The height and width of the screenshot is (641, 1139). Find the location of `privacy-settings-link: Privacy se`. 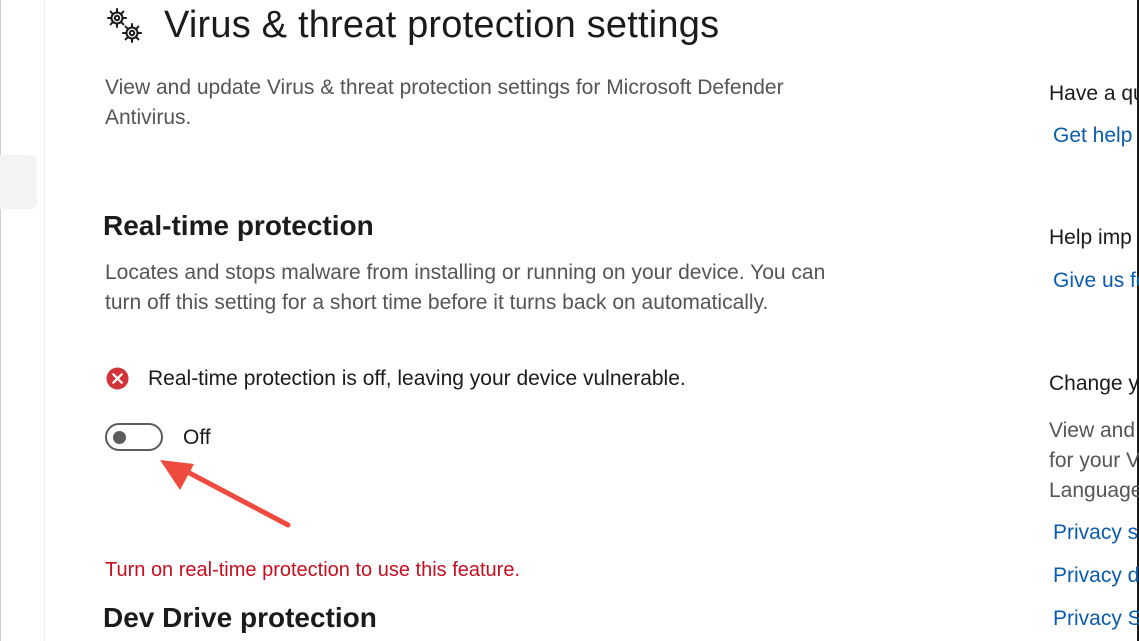

privacy-settings-link: Privacy se is located at coordinates (1096, 533).